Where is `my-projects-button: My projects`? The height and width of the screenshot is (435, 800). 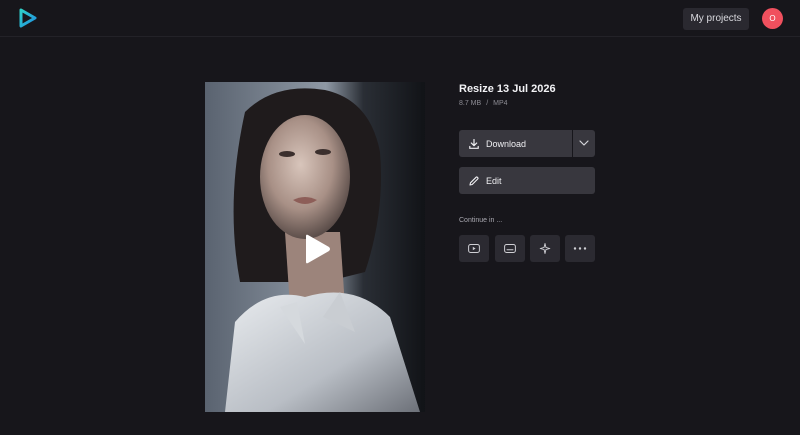 my-projects-button: My projects is located at coordinates (716, 19).